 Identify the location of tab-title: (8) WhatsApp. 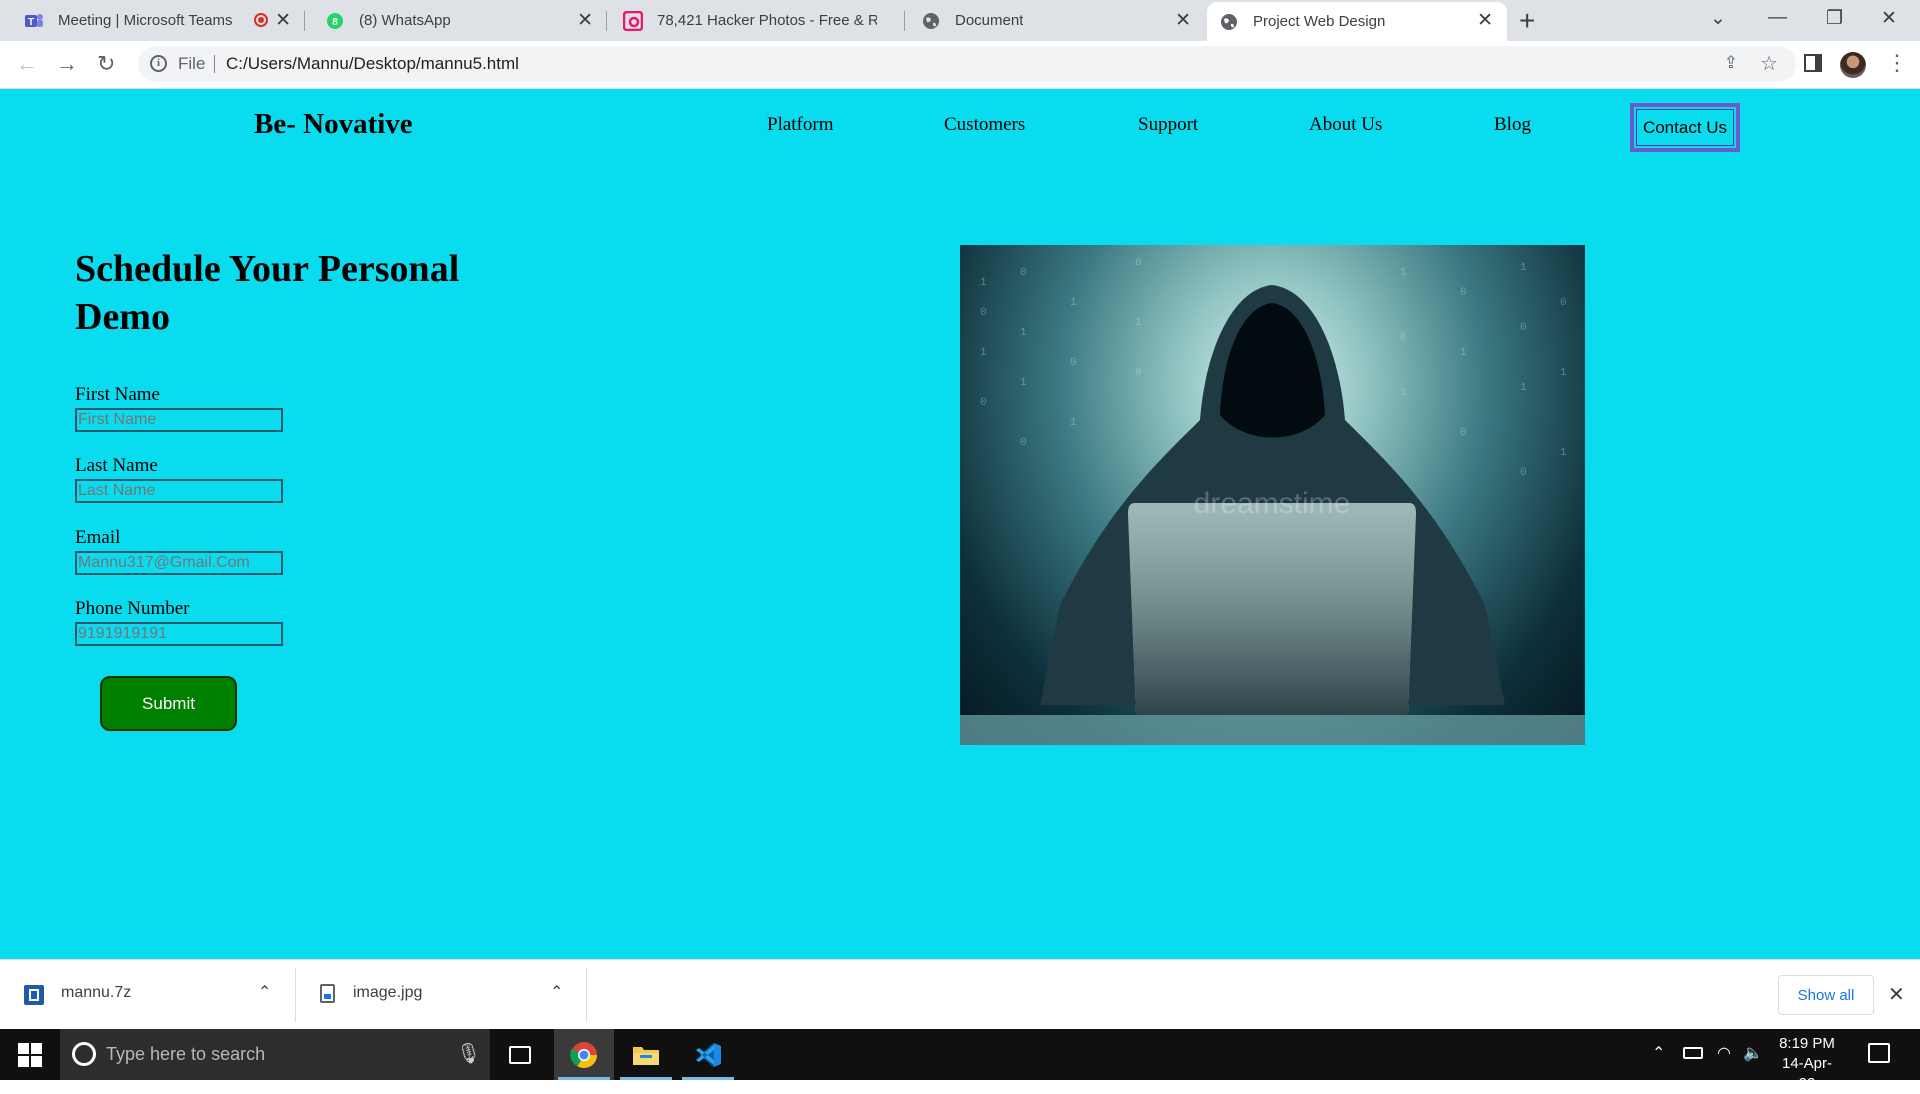
(405, 20).